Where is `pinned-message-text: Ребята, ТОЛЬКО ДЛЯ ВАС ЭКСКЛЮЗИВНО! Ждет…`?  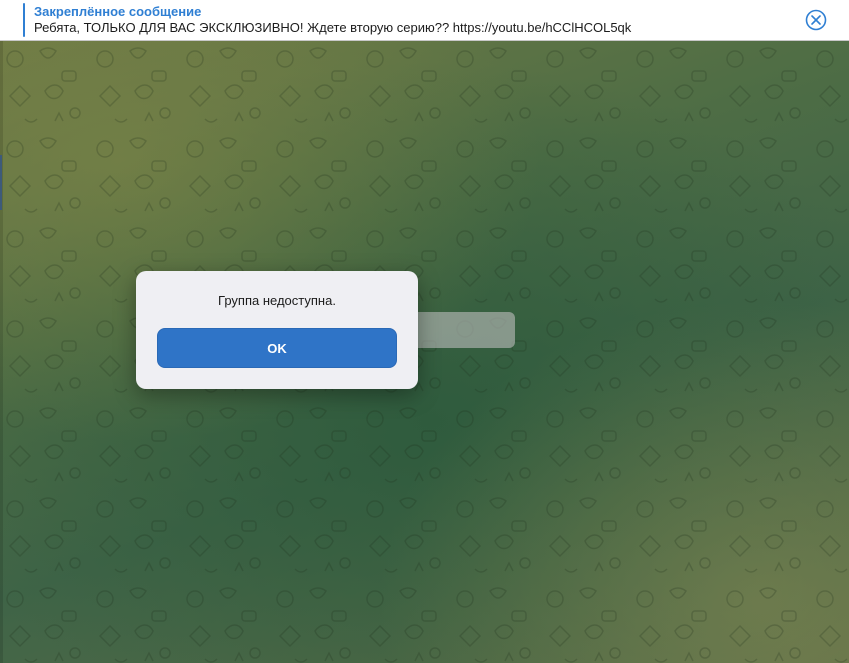 pinned-message-text: Ребята, ТОЛЬКО ДЛЯ ВАС ЭКСКЛЮЗИВНО! Ждет… is located at coordinates (333, 27).